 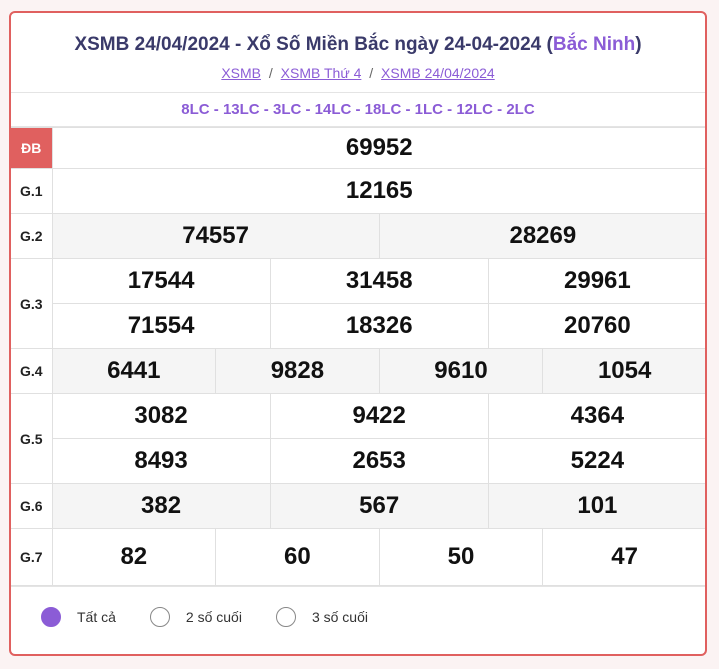 I want to click on prize-row-g5b: 8493 2653 5224, so click(x=358, y=461).